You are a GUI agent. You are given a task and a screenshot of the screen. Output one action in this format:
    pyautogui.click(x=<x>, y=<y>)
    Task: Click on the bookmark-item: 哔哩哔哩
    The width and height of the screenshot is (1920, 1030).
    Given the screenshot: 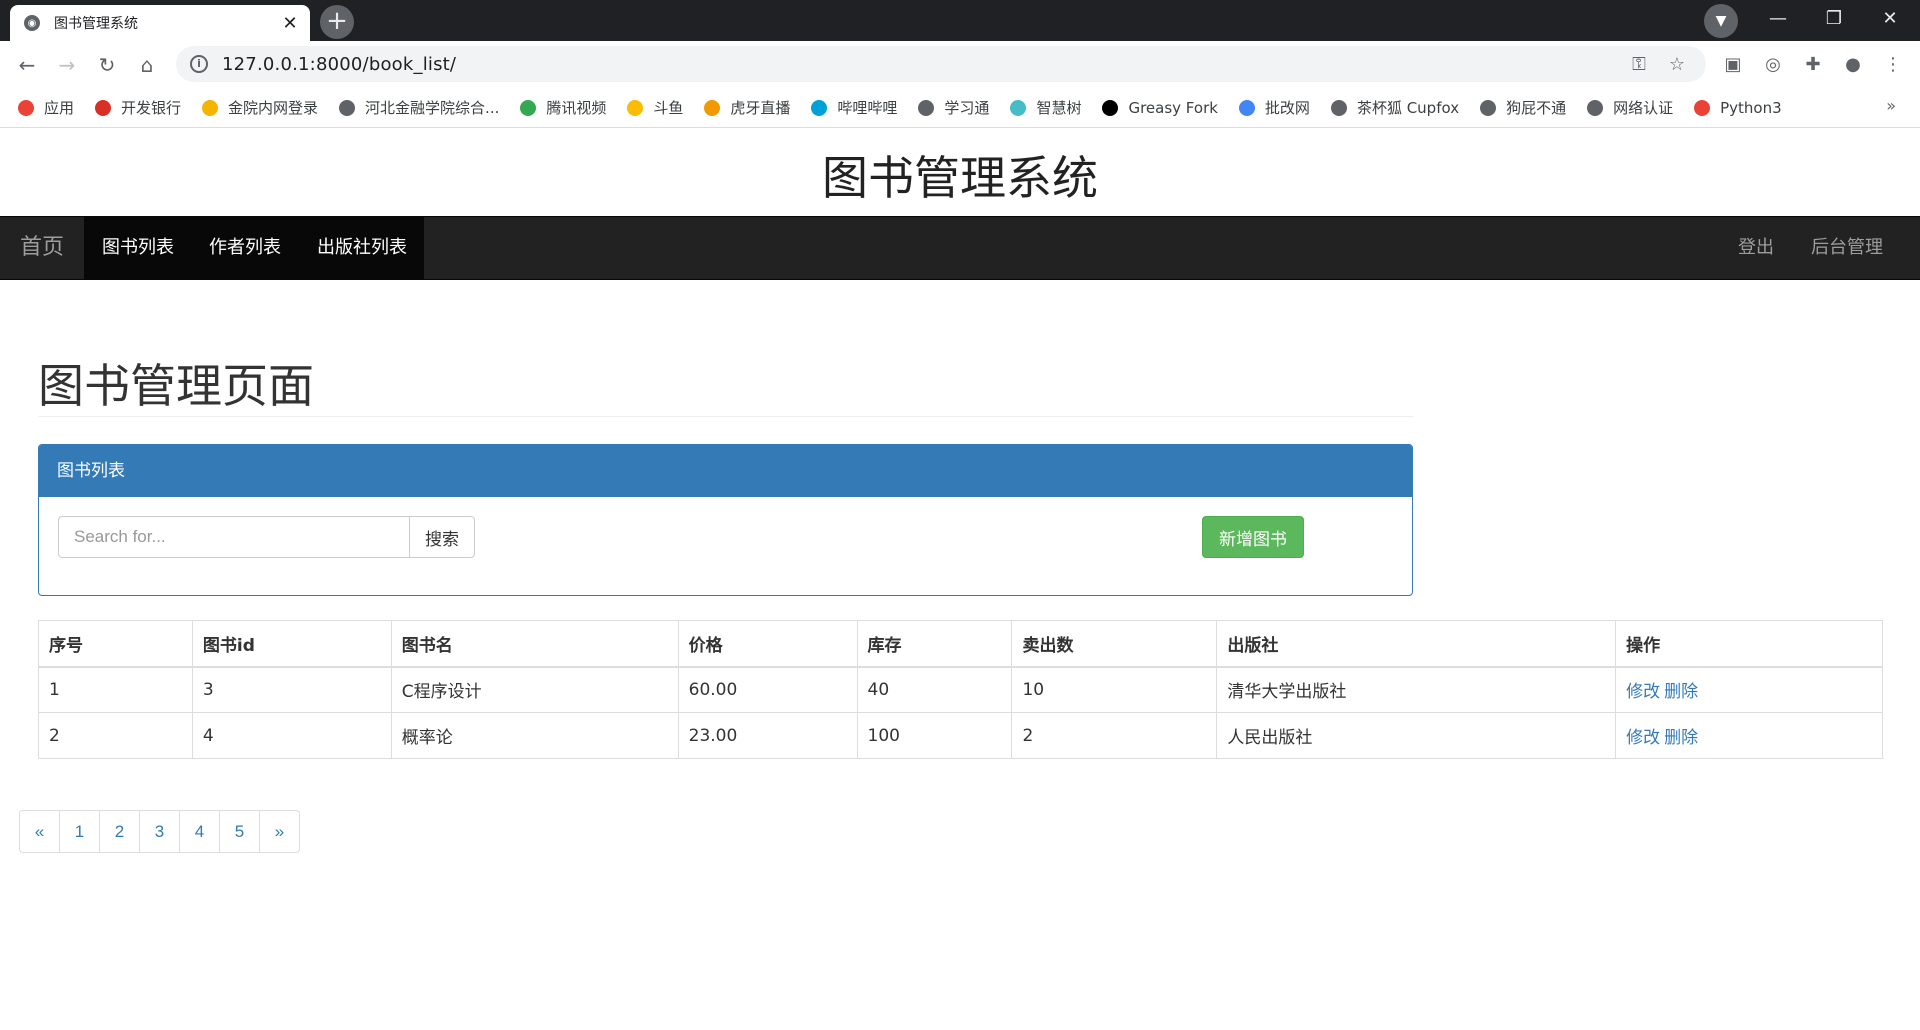 What is the action you would take?
    pyautogui.click(x=854, y=107)
    